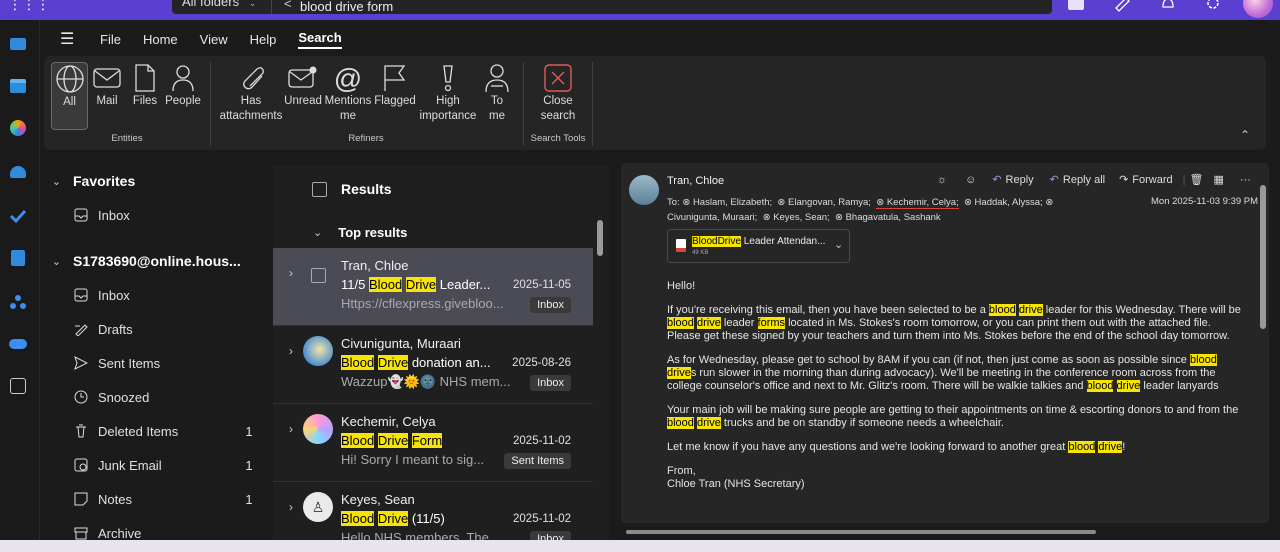 The image size is (1280, 552). Describe the element at coordinates (917, 203) in the screenshot. I see `recipient: ⊗ Kechemir, Celya;` at that location.